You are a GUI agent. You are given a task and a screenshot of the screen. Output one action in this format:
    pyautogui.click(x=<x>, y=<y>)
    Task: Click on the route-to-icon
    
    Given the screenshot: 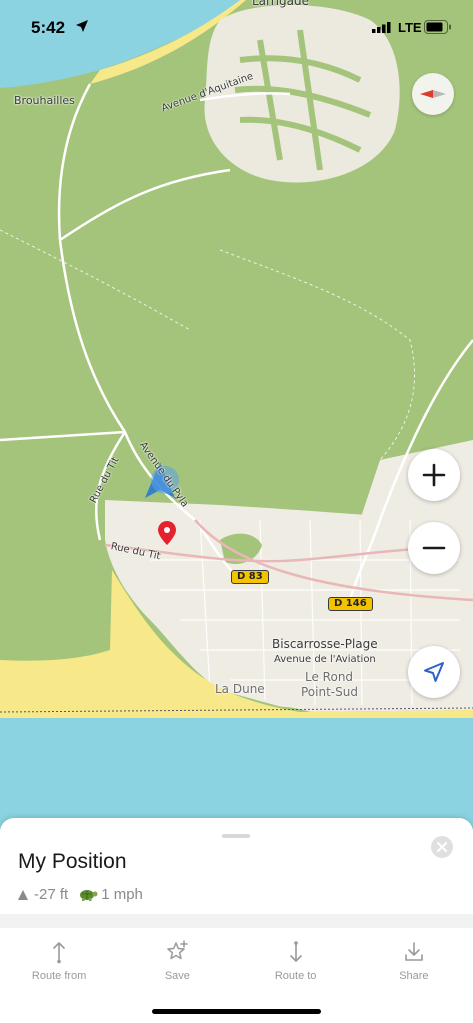 What is the action you would take?
    pyautogui.click(x=295, y=951)
    